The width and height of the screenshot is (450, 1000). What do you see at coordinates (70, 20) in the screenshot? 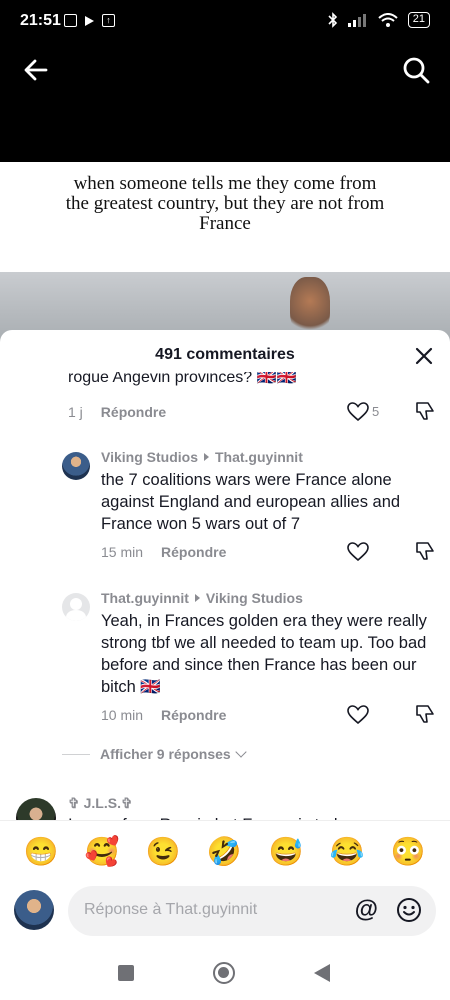
I see `calendar-notification-icon` at bounding box center [70, 20].